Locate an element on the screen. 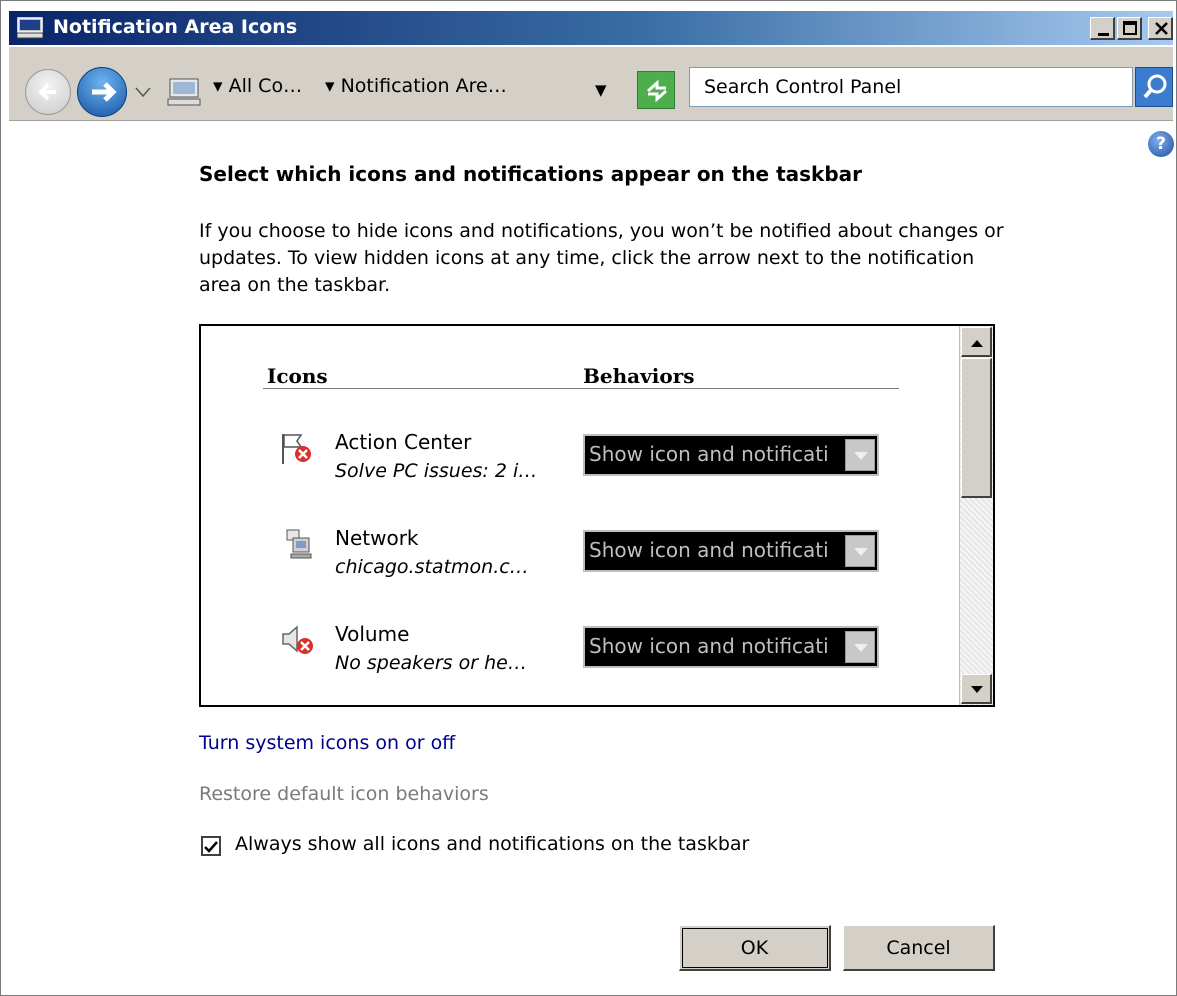 The image size is (1177, 996). forward-button is located at coordinates (102, 92).